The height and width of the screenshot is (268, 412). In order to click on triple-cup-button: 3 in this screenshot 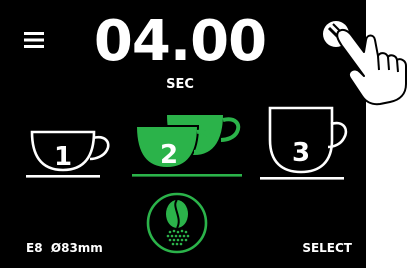, I will do `click(306, 145)`.